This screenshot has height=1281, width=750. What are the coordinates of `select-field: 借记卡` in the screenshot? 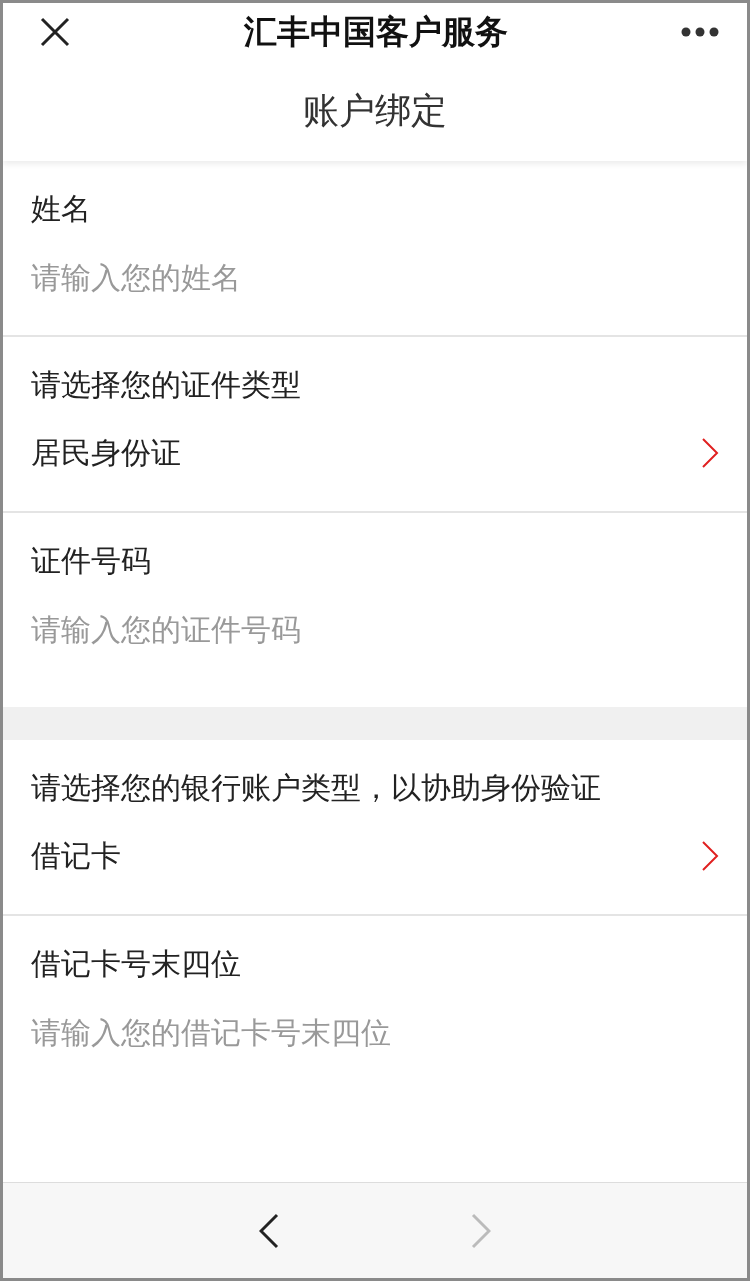 It's located at (375, 856).